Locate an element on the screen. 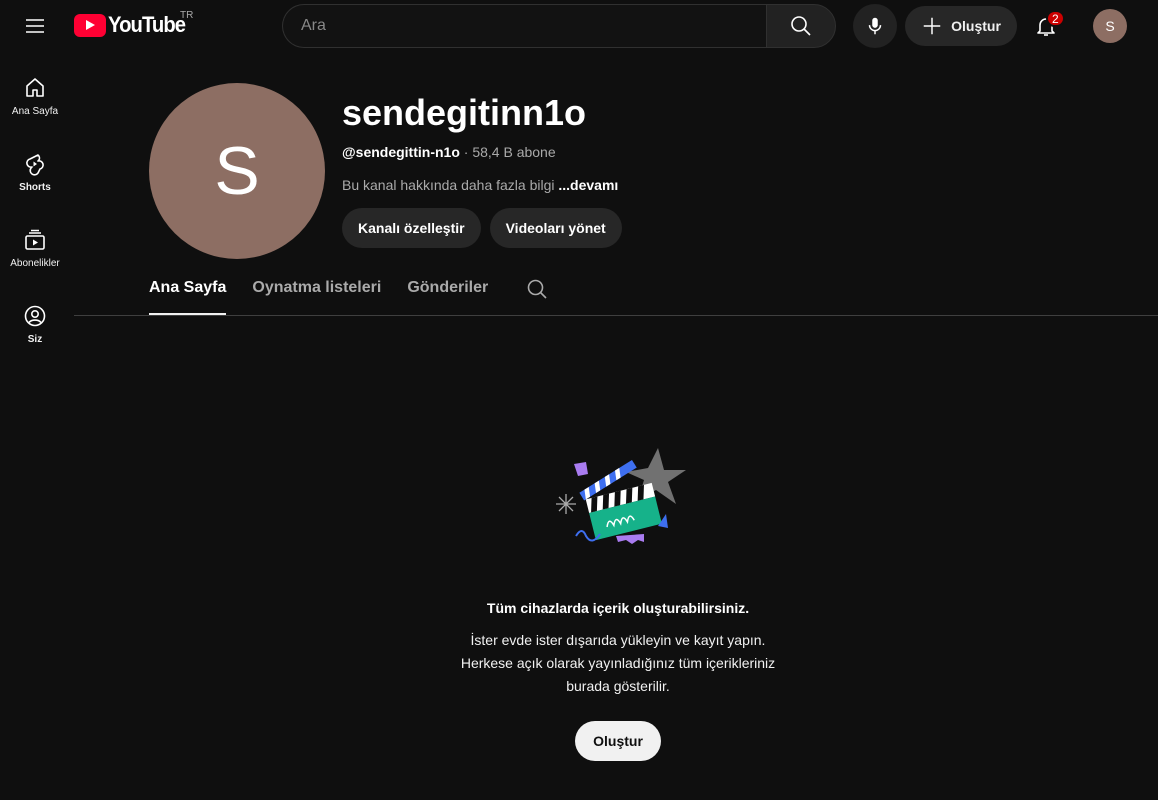 The height and width of the screenshot is (800, 1158). sidebar-item-label: Siz is located at coordinates (35, 339).